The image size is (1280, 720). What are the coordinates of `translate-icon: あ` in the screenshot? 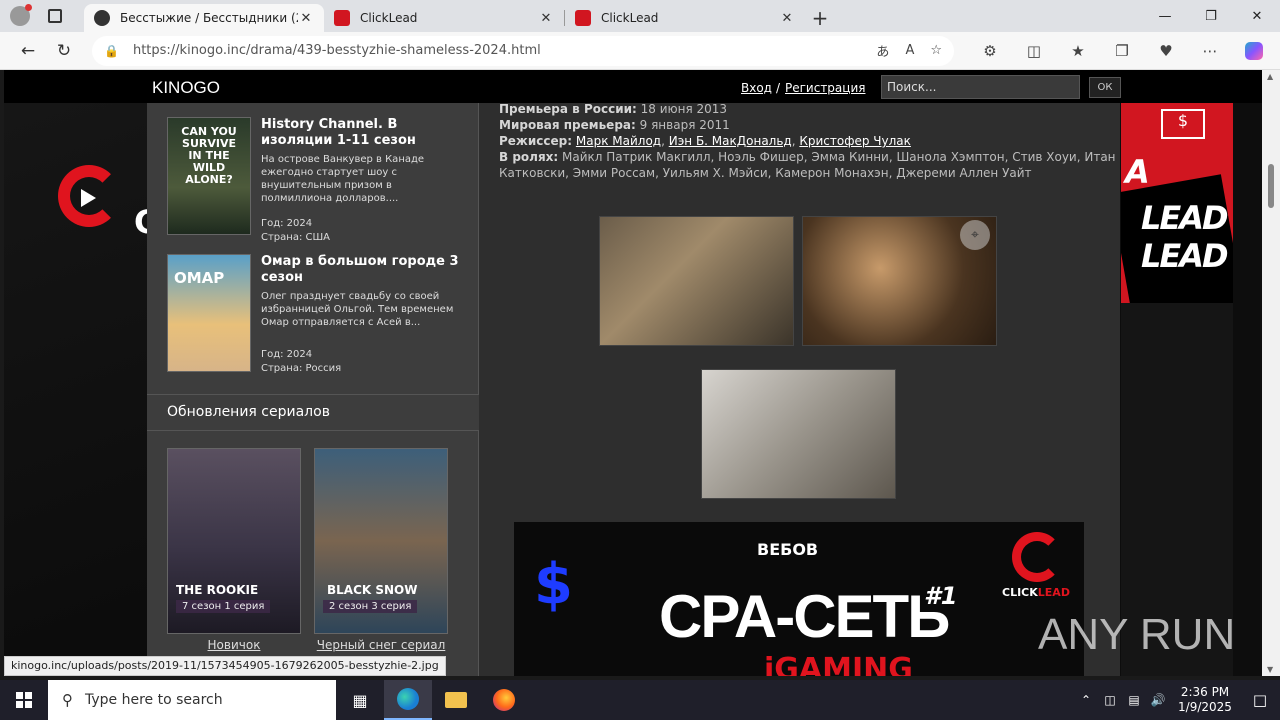 It's located at (882, 50).